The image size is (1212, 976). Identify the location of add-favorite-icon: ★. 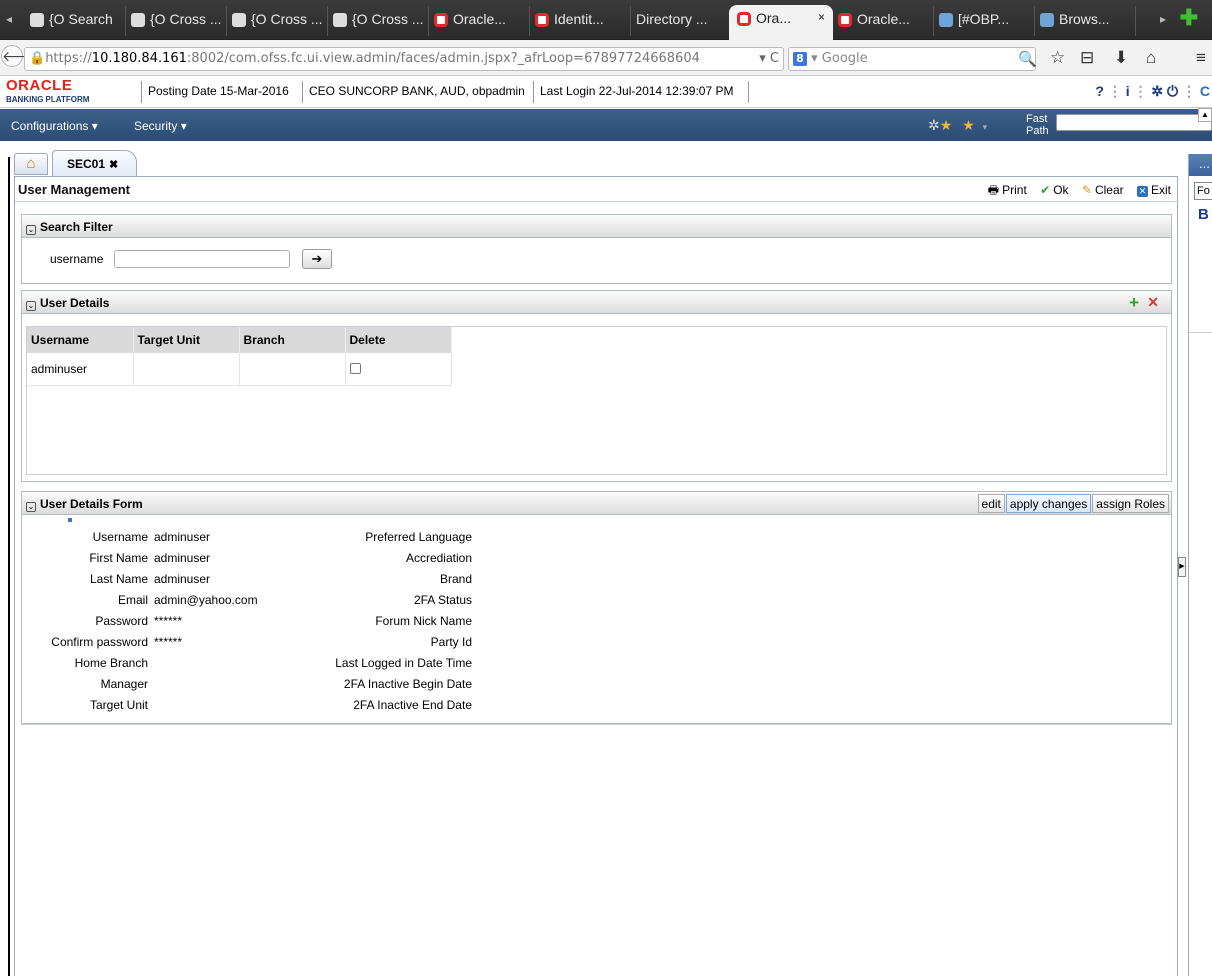
(946, 125).